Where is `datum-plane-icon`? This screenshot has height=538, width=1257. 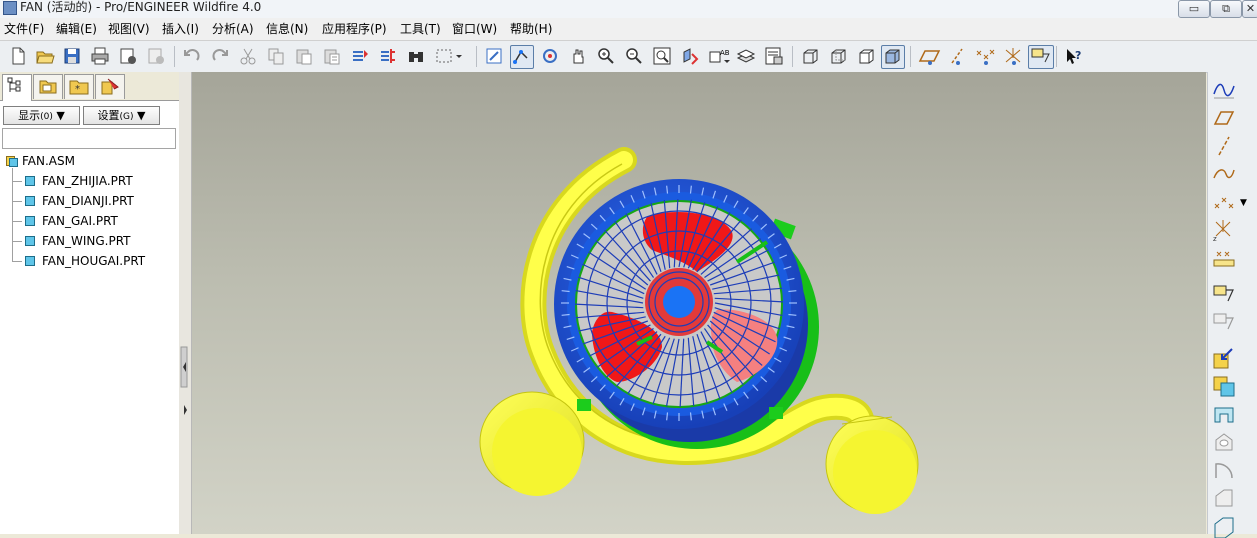 datum-plane-icon is located at coordinates (1224, 118).